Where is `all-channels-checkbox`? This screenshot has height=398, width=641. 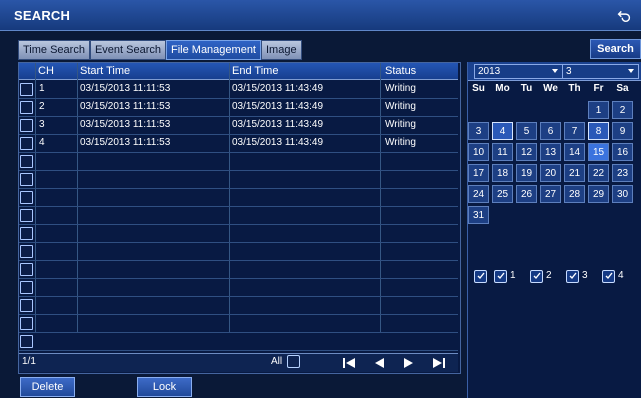 all-channels-checkbox is located at coordinates (483, 276).